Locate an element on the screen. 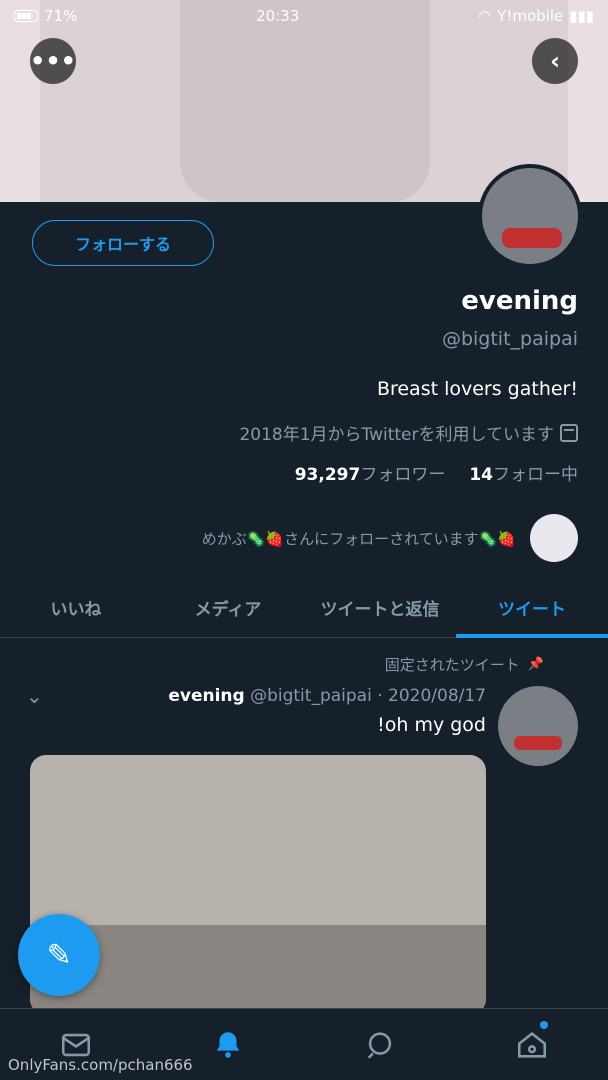 The image size is (608, 1080). pin-icon: 📌 is located at coordinates (535, 664).